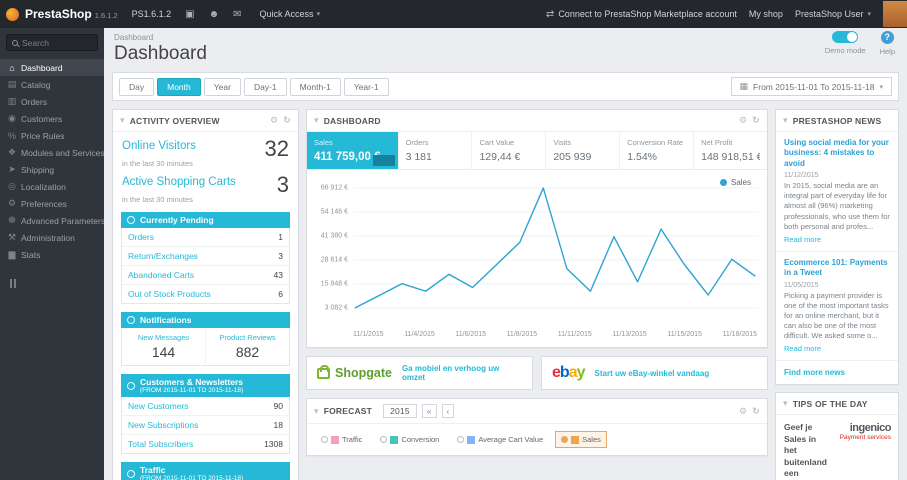 The image size is (907, 480). What do you see at coordinates (394, 439) in the screenshot?
I see `conversion-swatch-icon` at bounding box center [394, 439].